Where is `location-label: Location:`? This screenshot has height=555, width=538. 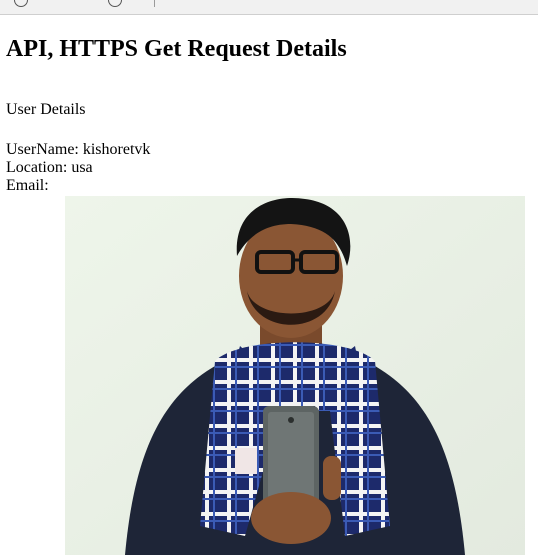 location-label: Location: is located at coordinates (37, 167).